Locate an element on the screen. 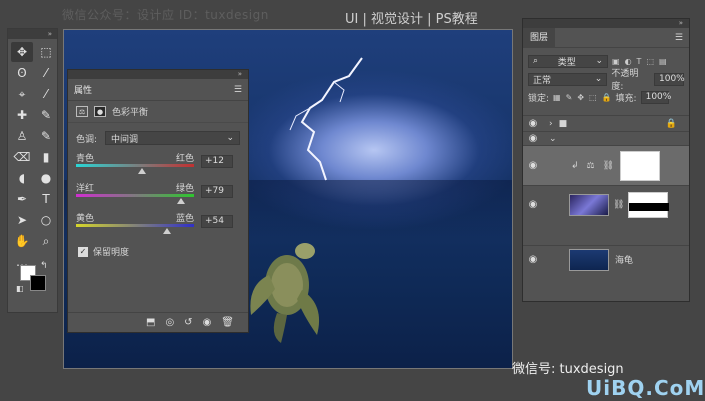  layer-turtle: ◉ 海龟 is located at coordinates (606, 259).